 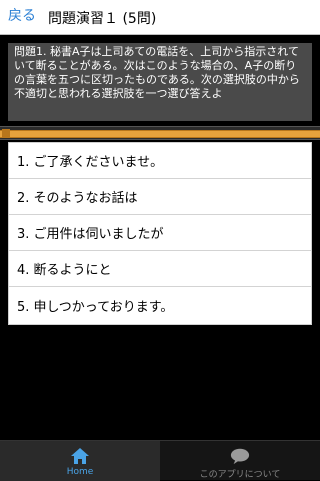 I want to click on back-button: 戻る, so click(x=22, y=15).